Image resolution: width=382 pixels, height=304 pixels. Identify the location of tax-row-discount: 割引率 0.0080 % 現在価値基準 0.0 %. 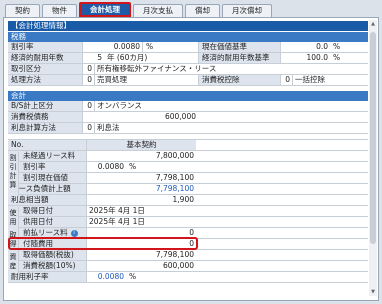
(188, 47).